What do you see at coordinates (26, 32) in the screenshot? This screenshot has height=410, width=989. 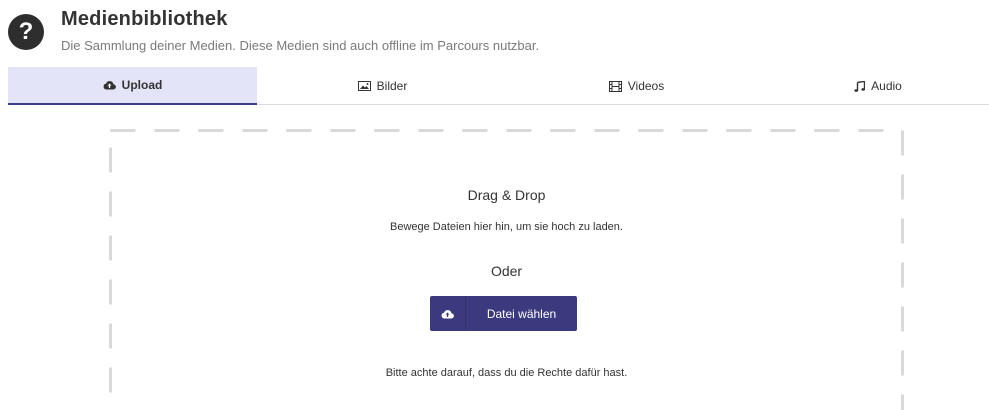 I see `question-circle-icon: ?` at bounding box center [26, 32].